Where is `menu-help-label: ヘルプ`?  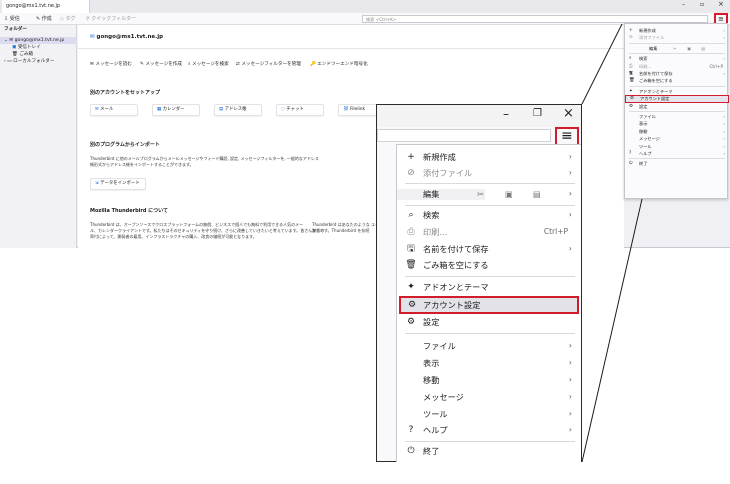
menu-help-label: ヘルプ is located at coordinates (435, 430).